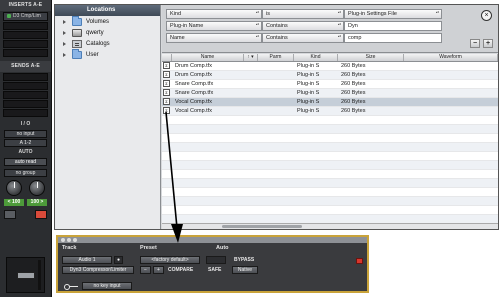 This screenshot has width=501, height=297. Describe the element at coordinates (10, 214) in the screenshot. I see `record-enable-button` at that location.